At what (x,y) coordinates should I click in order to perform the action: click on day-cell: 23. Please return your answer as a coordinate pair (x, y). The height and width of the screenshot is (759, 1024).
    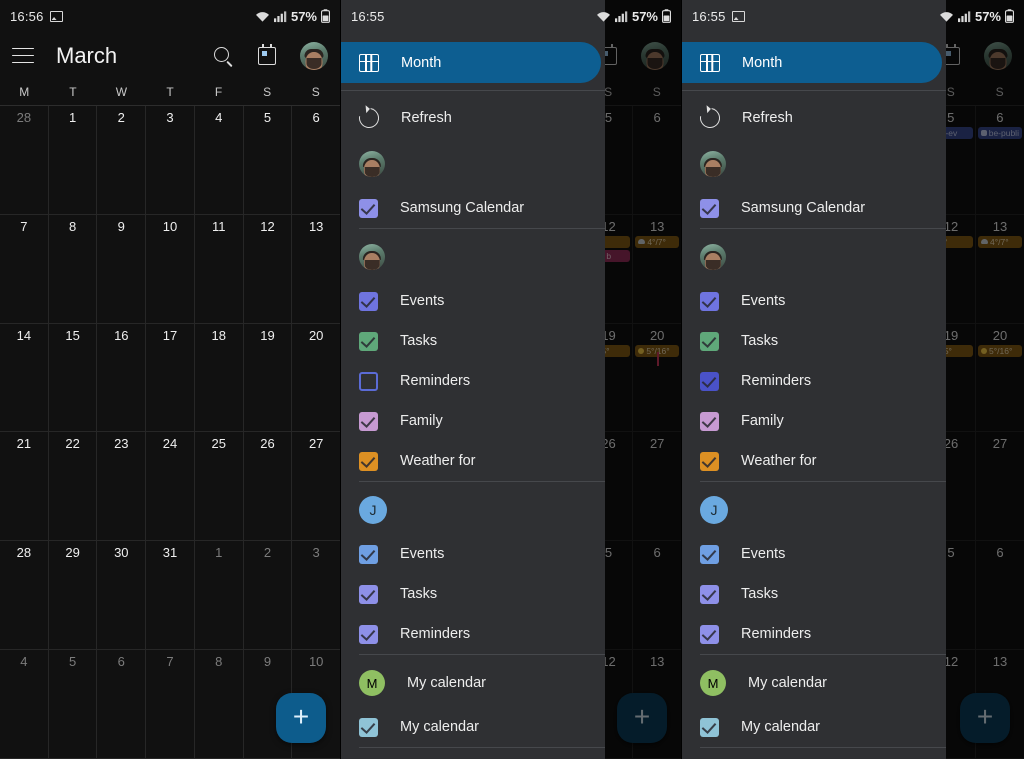
    Looking at the image, I should click on (122, 486).